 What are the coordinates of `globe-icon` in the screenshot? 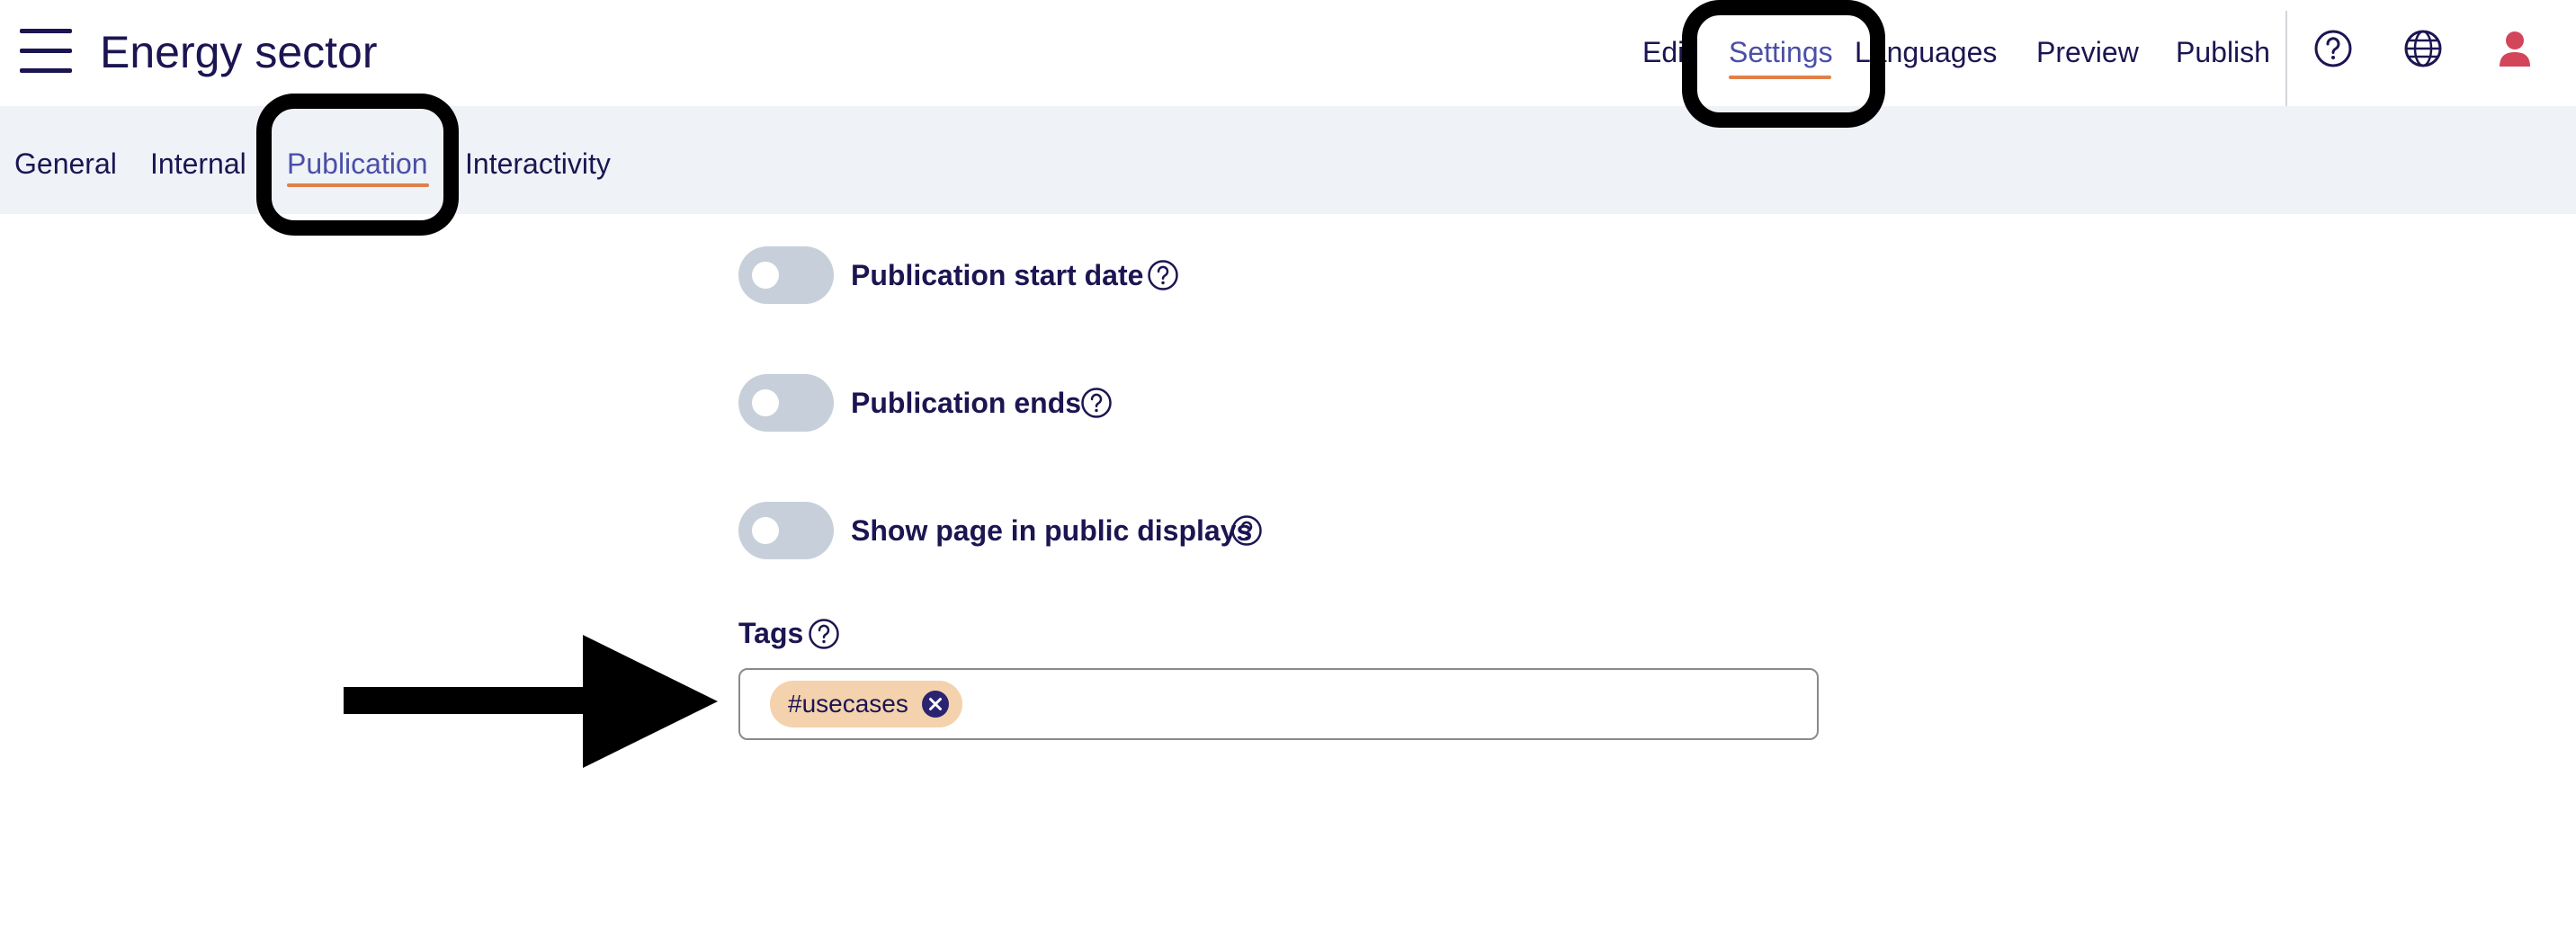 It's located at (2423, 48).